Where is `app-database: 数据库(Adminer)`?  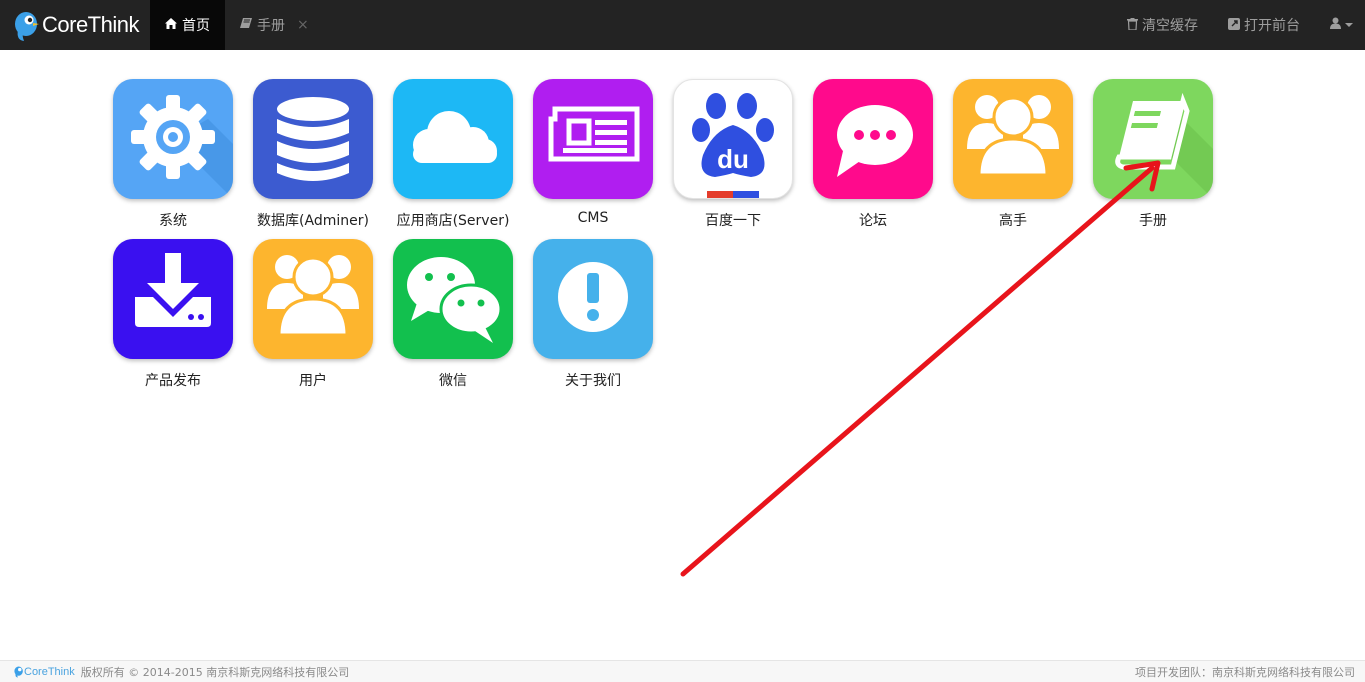
app-database: 数据库(Adminer) is located at coordinates (313, 159).